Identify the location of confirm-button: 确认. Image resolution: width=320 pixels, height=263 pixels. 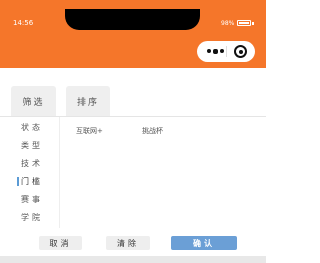
(204, 243).